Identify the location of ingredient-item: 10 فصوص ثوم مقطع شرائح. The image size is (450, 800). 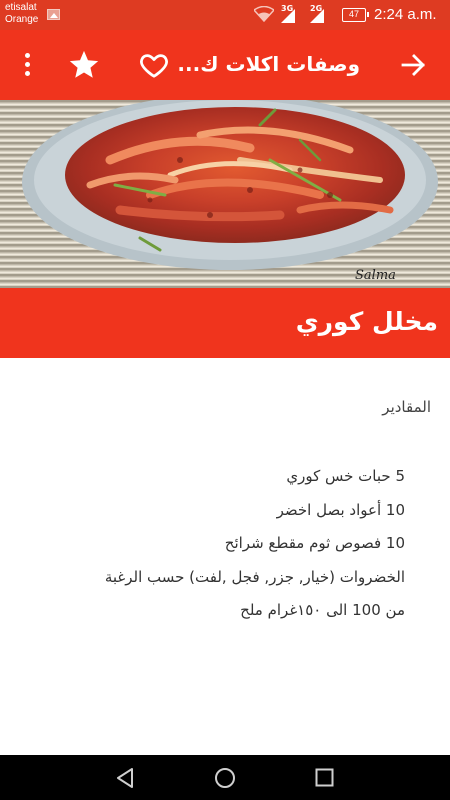
(314, 543).